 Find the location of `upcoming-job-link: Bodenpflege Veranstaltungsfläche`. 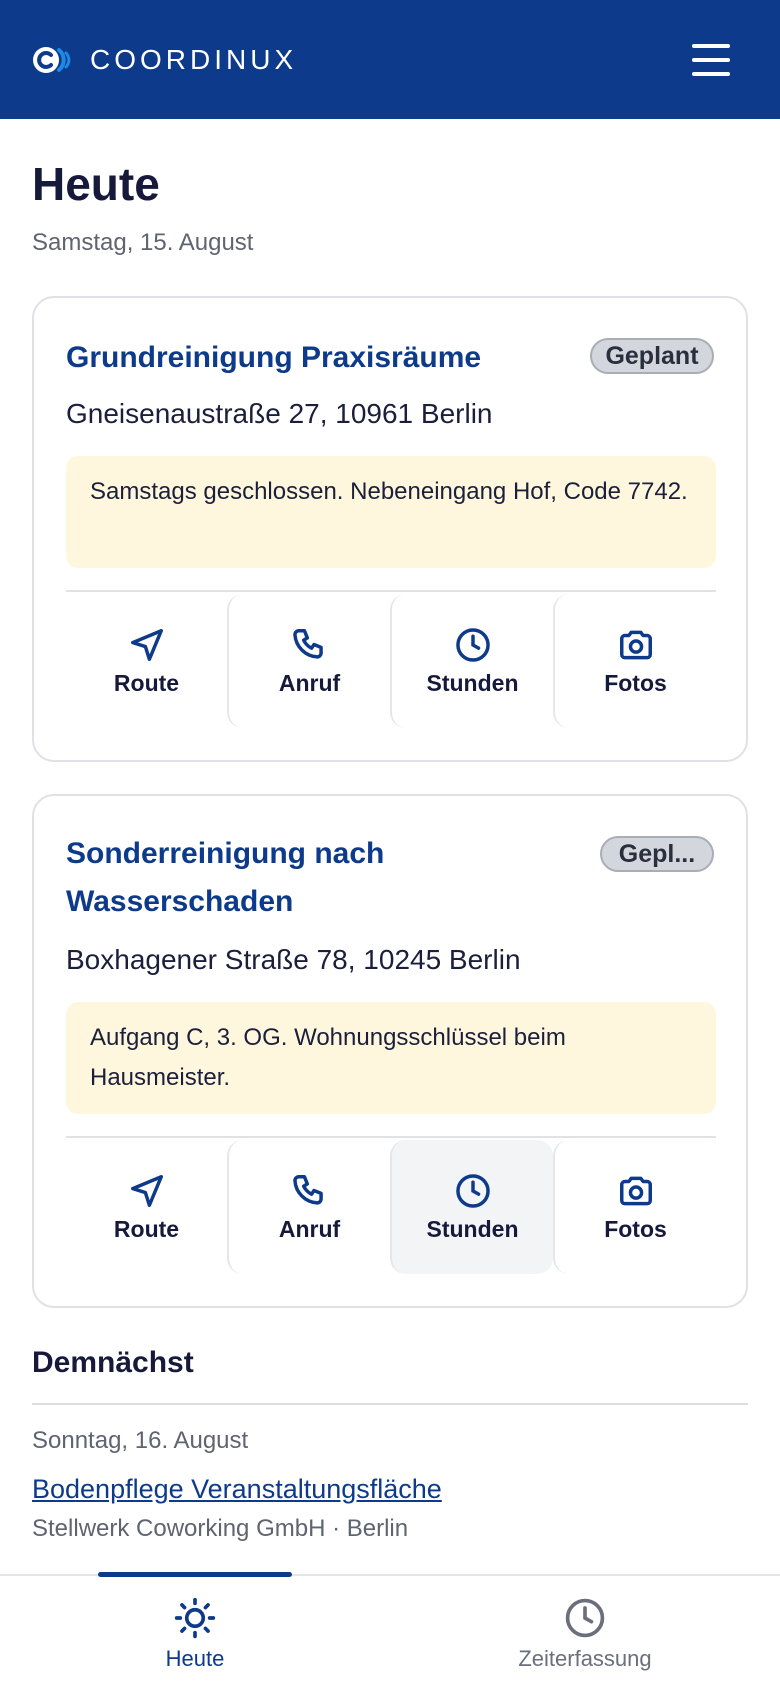

upcoming-job-link: Bodenpflege Veranstaltungsfläche is located at coordinates (237, 1489).